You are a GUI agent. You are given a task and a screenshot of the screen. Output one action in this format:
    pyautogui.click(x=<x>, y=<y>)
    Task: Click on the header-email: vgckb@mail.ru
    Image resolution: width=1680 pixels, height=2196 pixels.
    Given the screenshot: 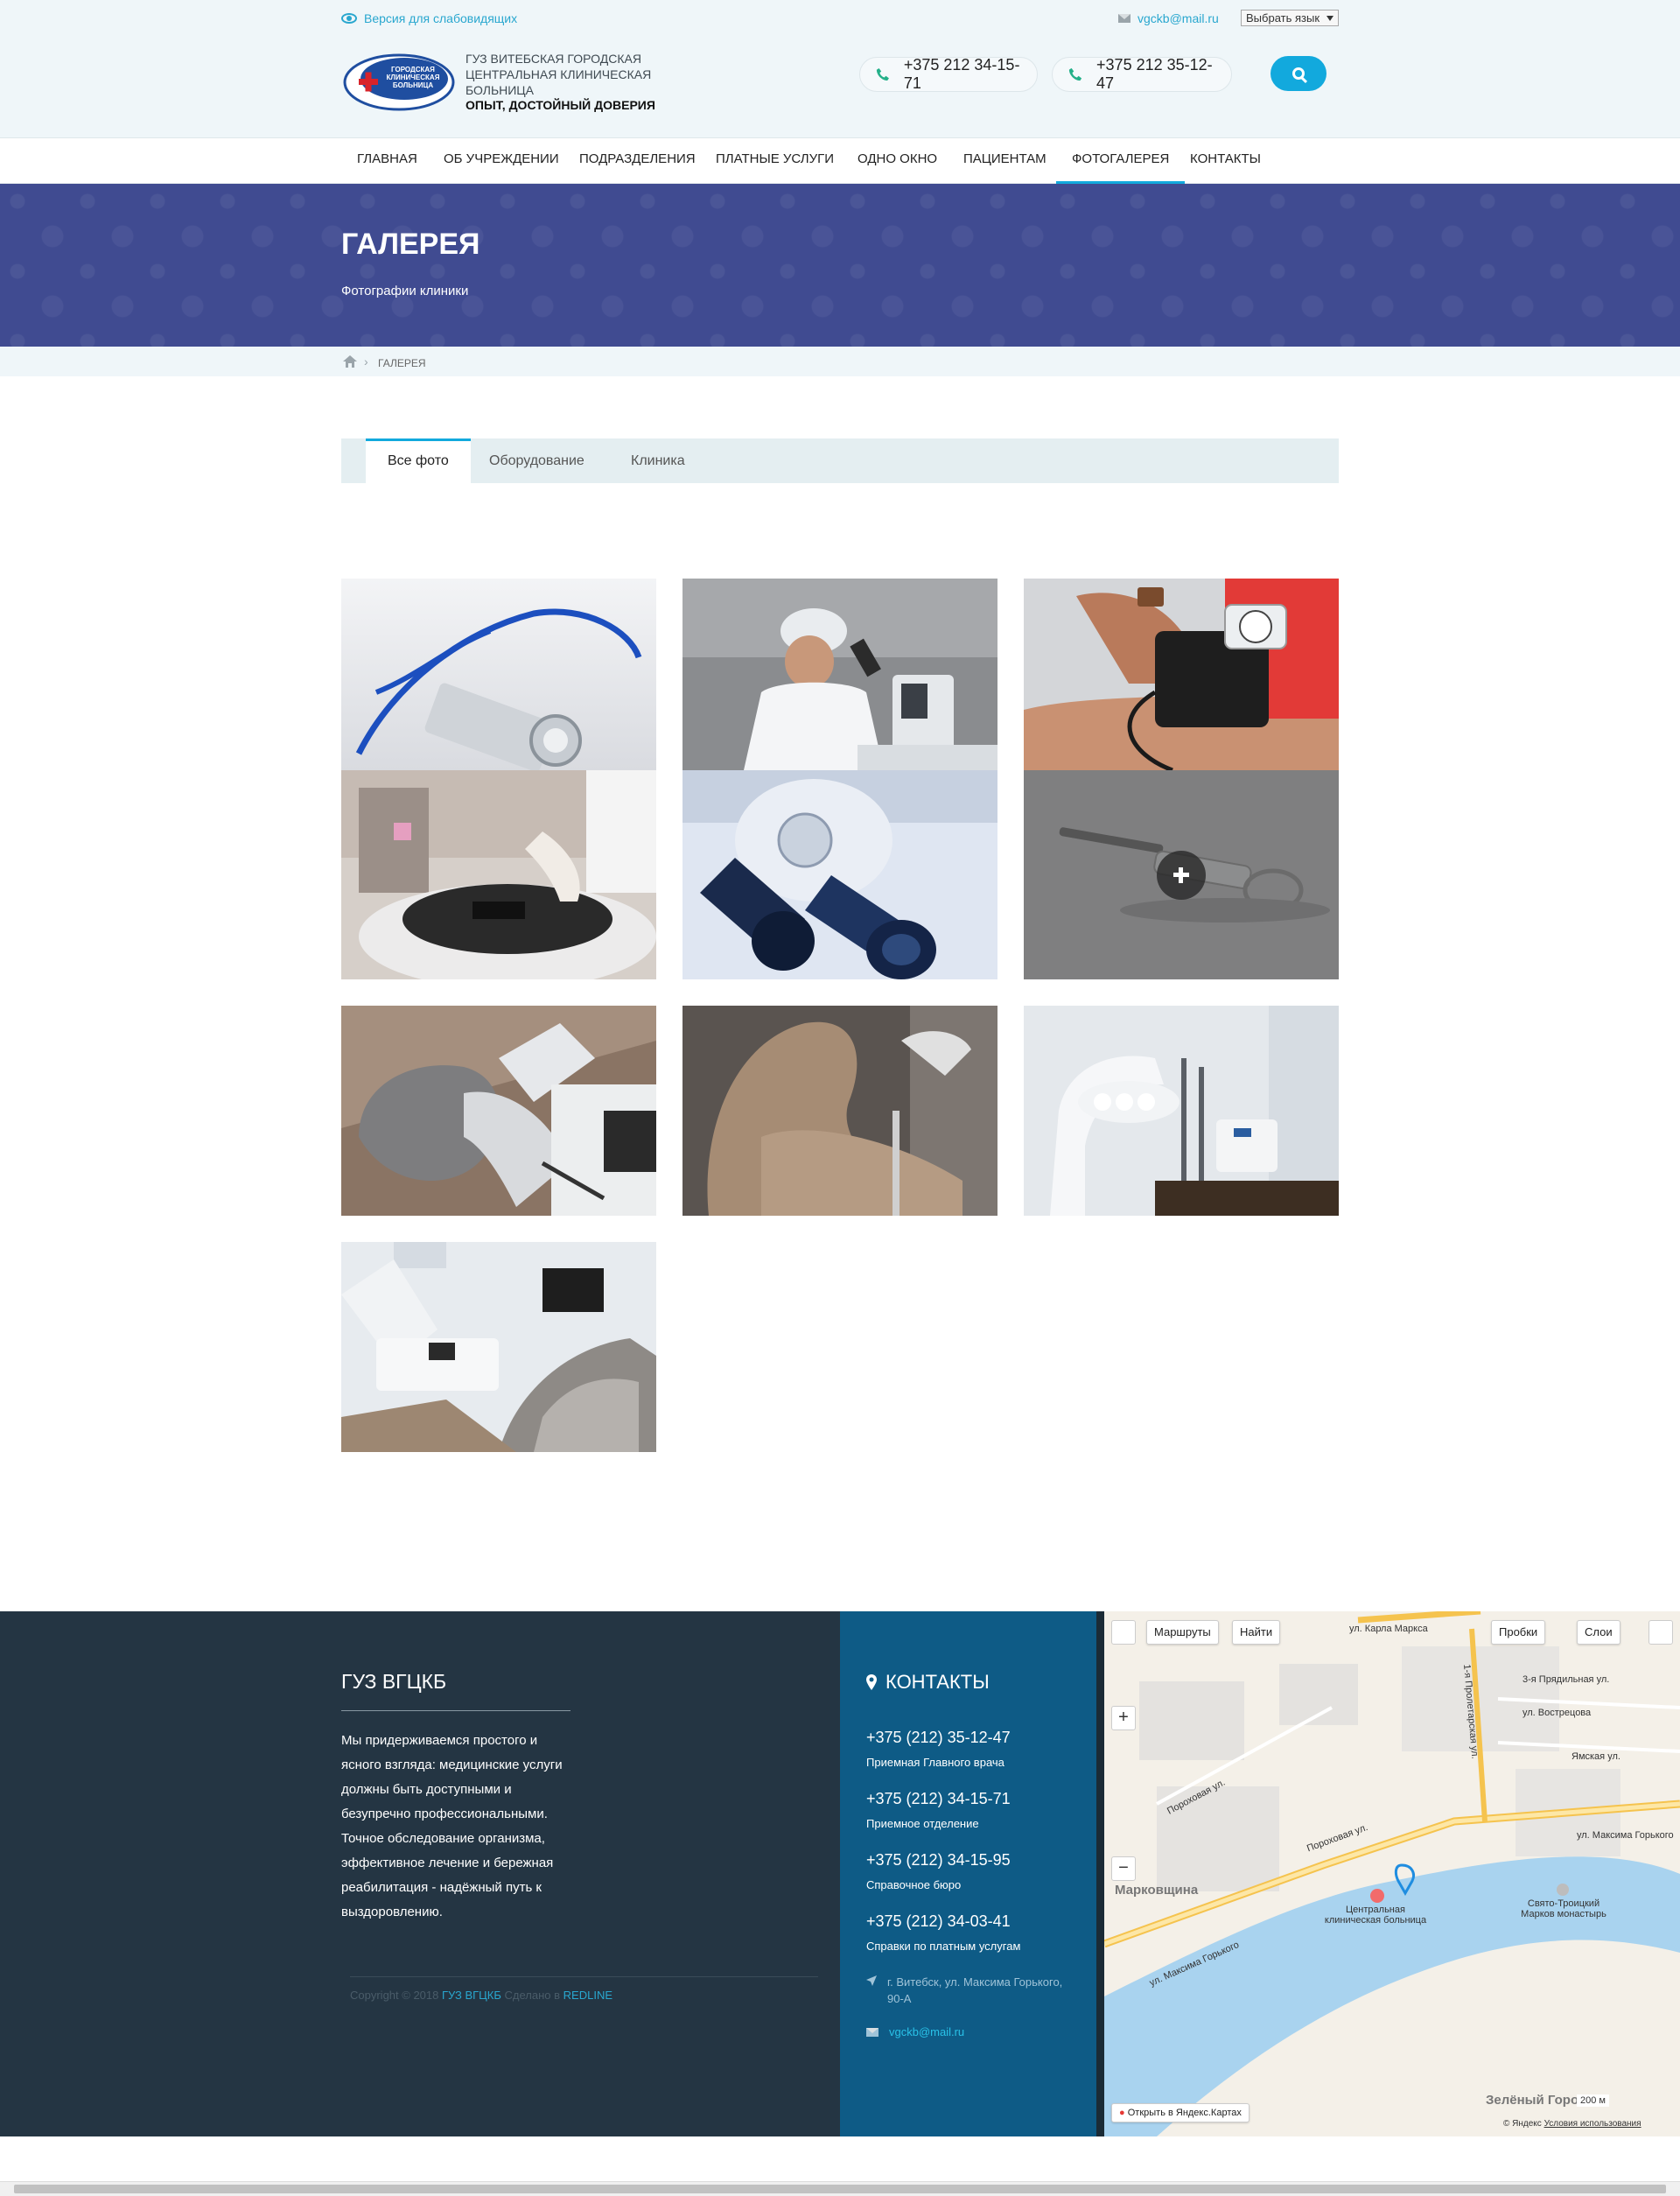 What is the action you would take?
    pyautogui.click(x=1168, y=18)
    